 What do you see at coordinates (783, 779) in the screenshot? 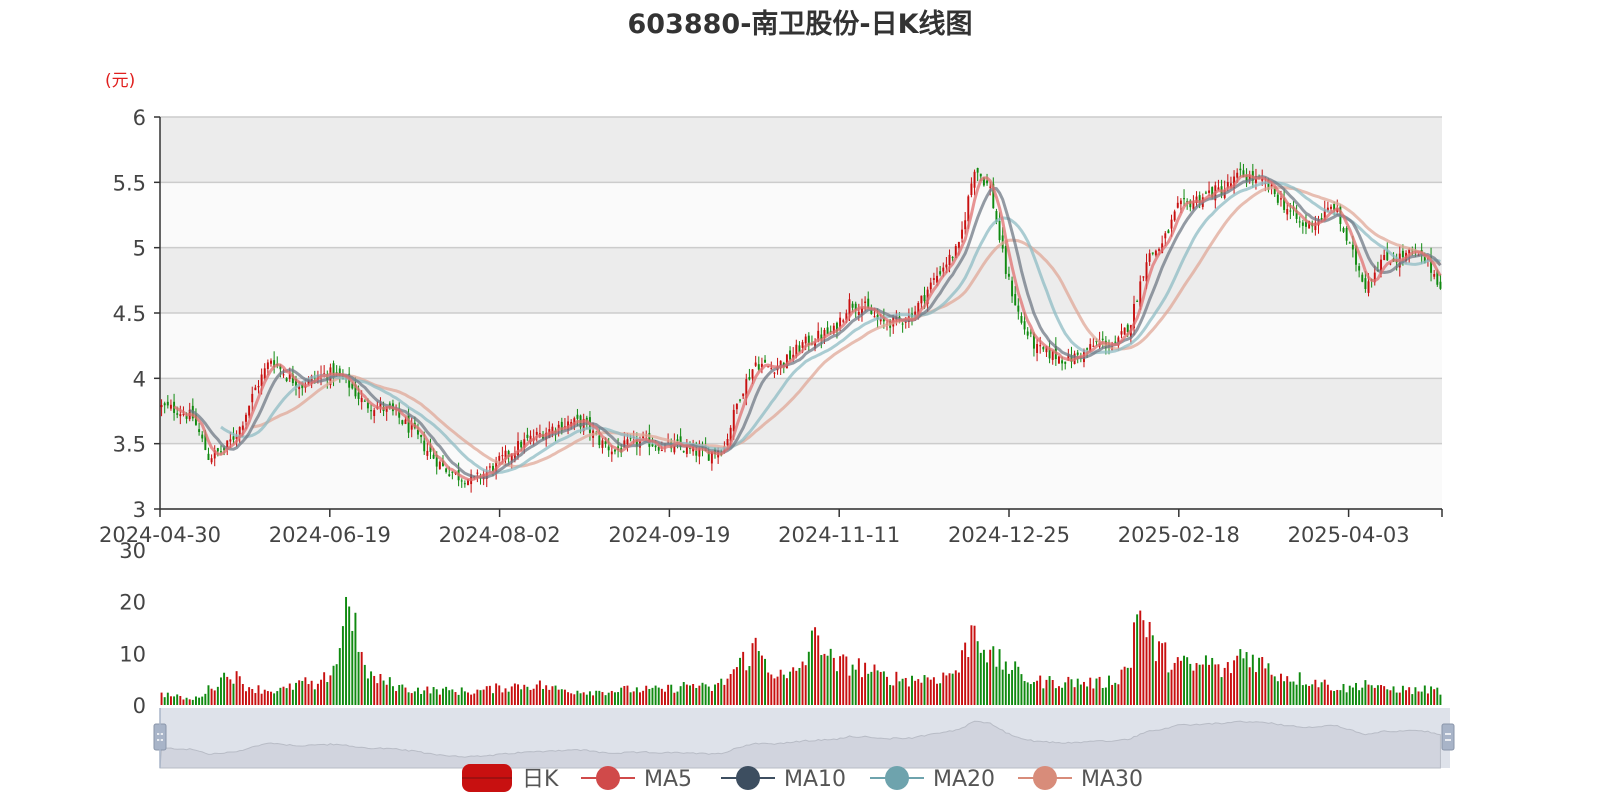
I see `legend-item-ma10: MA10` at bounding box center [783, 779].